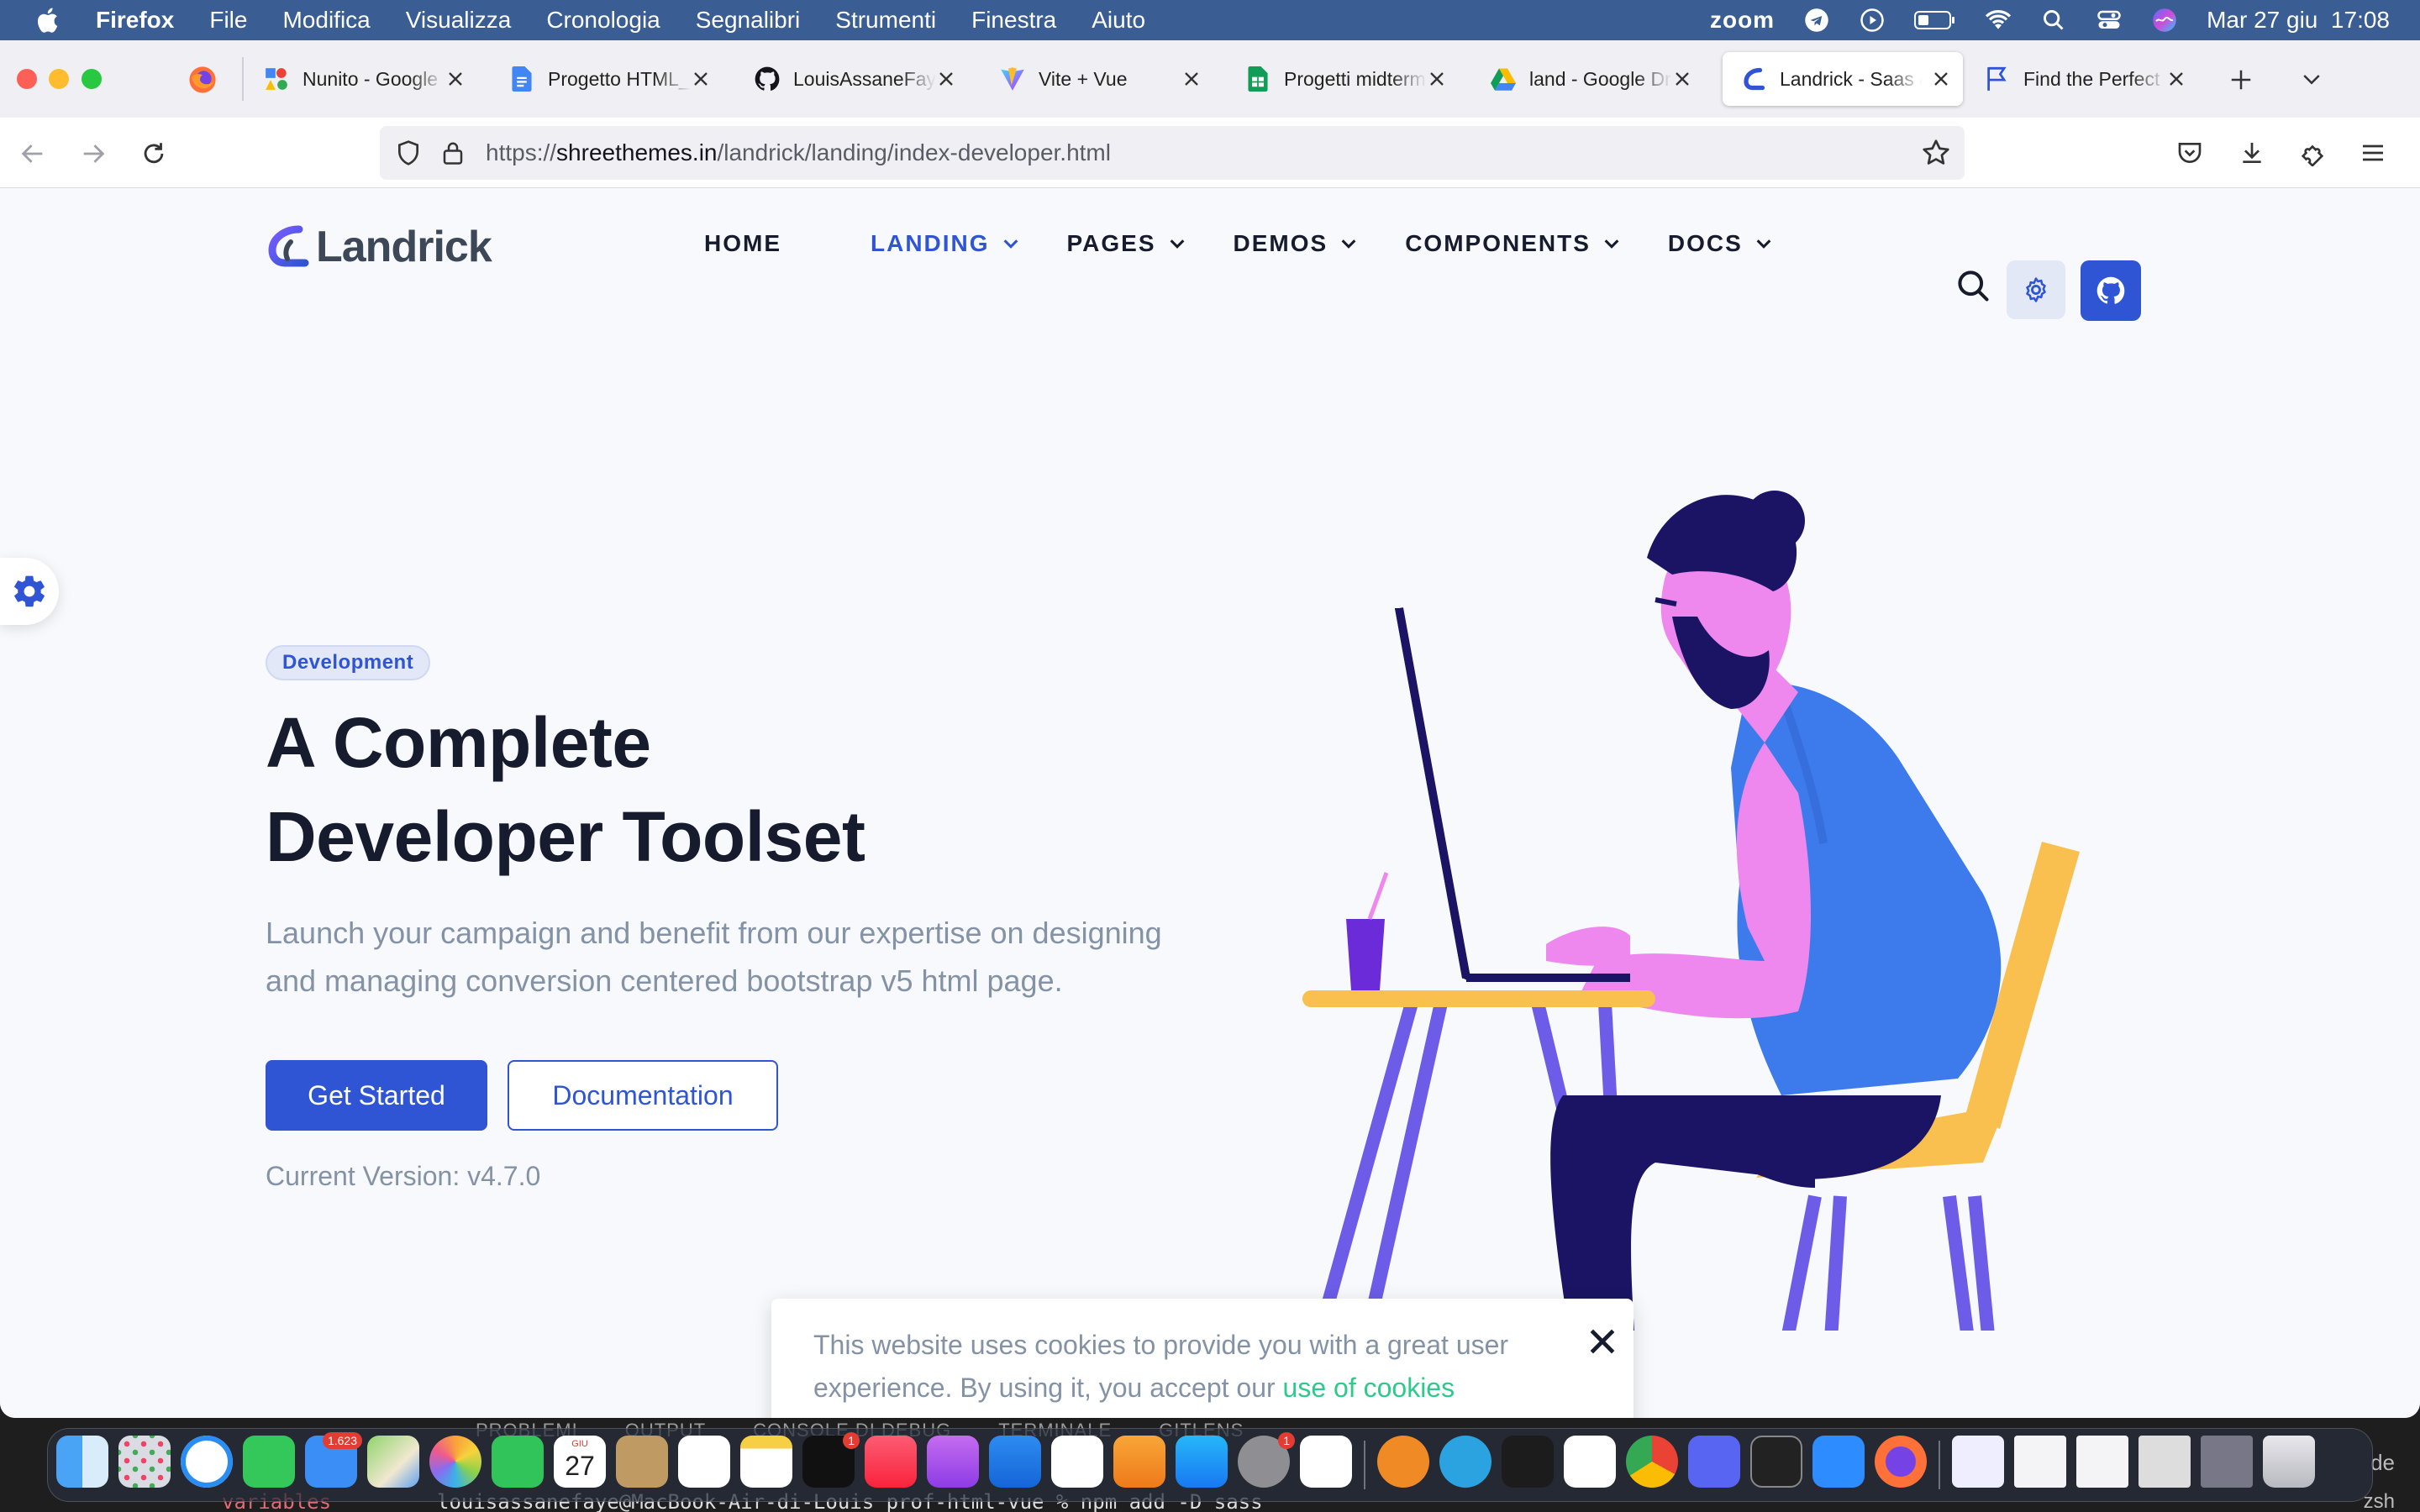  I want to click on system-settings-icon: 1, so click(1266, 1460).